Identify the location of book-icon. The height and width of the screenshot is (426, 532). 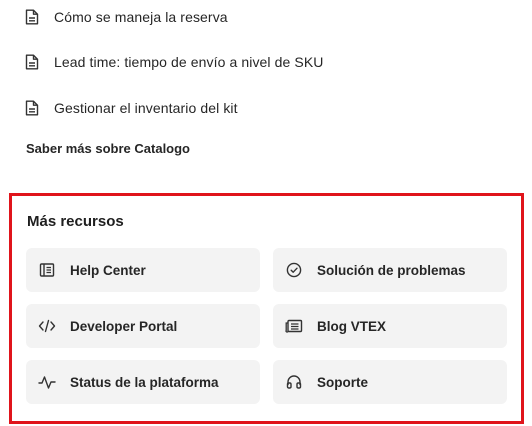
(47, 270).